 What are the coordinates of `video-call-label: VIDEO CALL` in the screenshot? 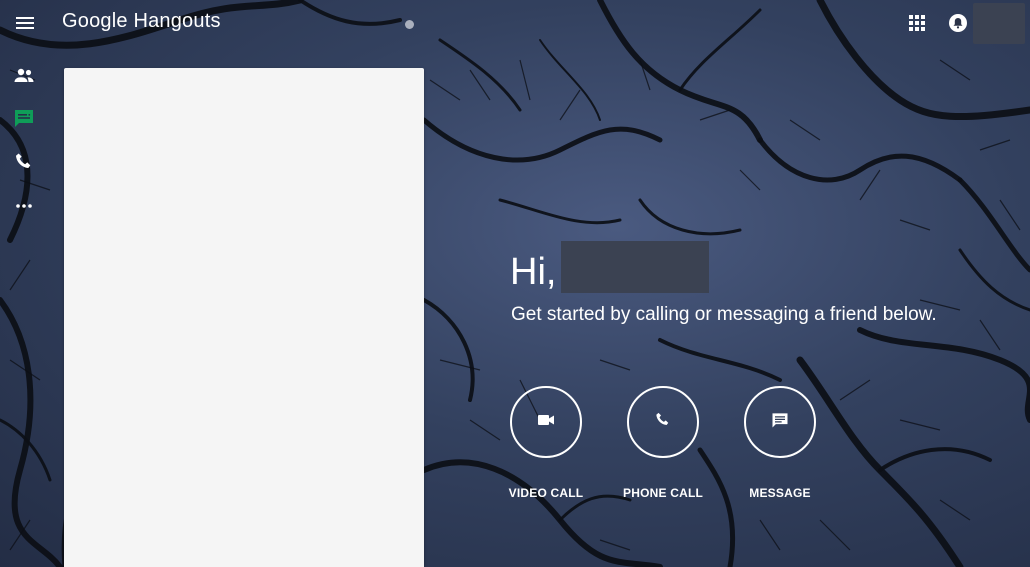 It's located at (546, 493).